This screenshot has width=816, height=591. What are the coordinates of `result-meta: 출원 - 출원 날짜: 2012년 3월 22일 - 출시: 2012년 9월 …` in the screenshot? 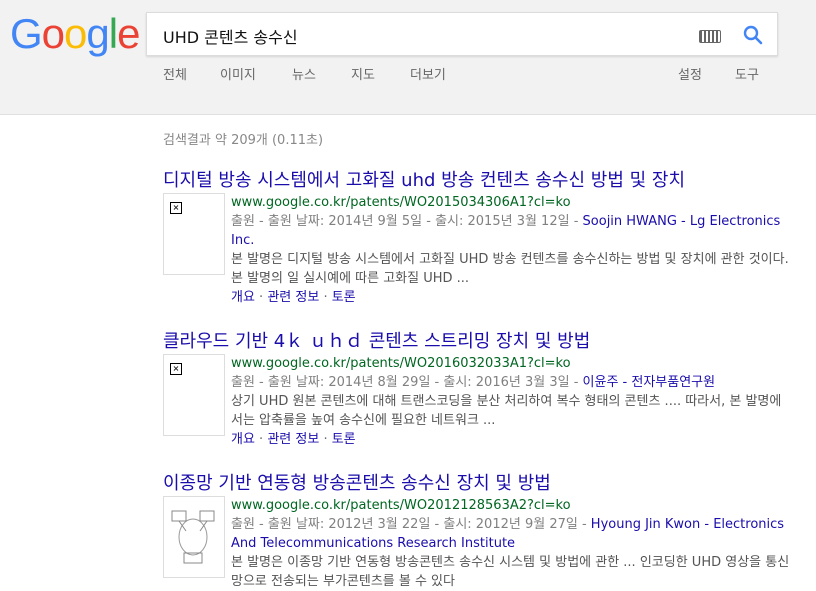 It's located at (511, 534).